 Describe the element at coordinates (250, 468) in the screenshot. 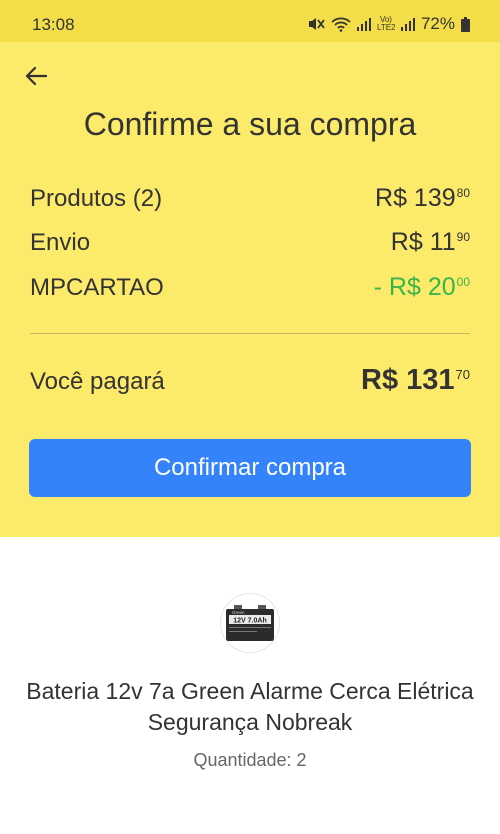

I see `confirm-purchase-button: Confirmar compra` at that location.